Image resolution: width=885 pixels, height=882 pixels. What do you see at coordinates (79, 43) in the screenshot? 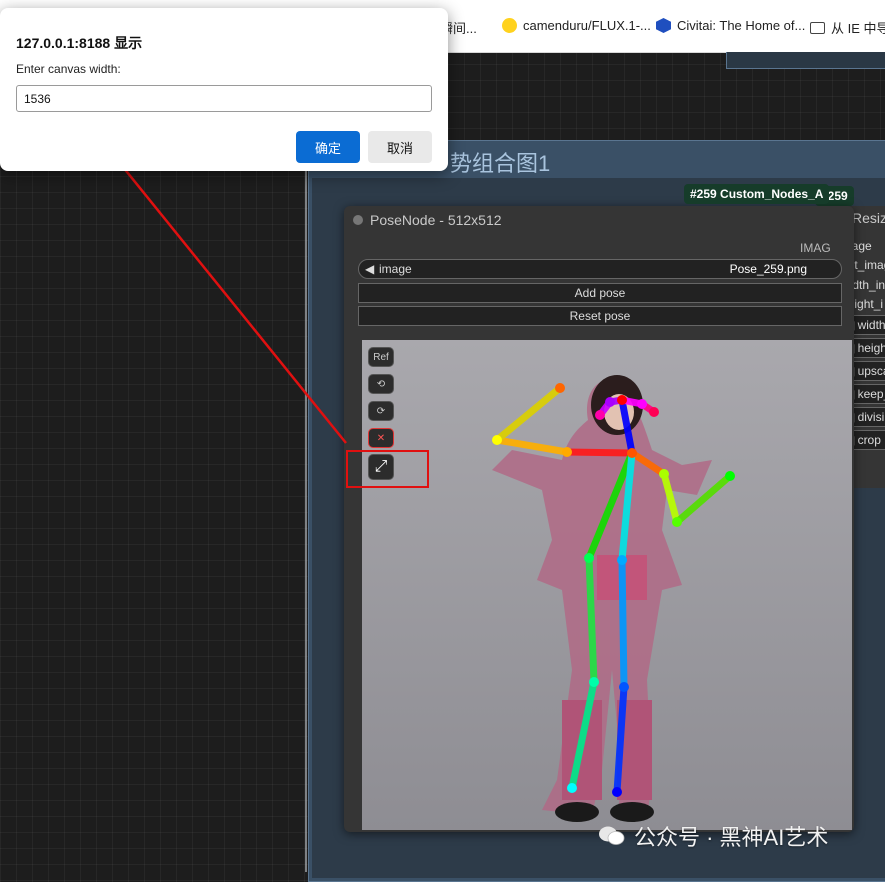
I see `dialog-title: 127.0.0.1:8188 显示` at bounding box center [79, 43].